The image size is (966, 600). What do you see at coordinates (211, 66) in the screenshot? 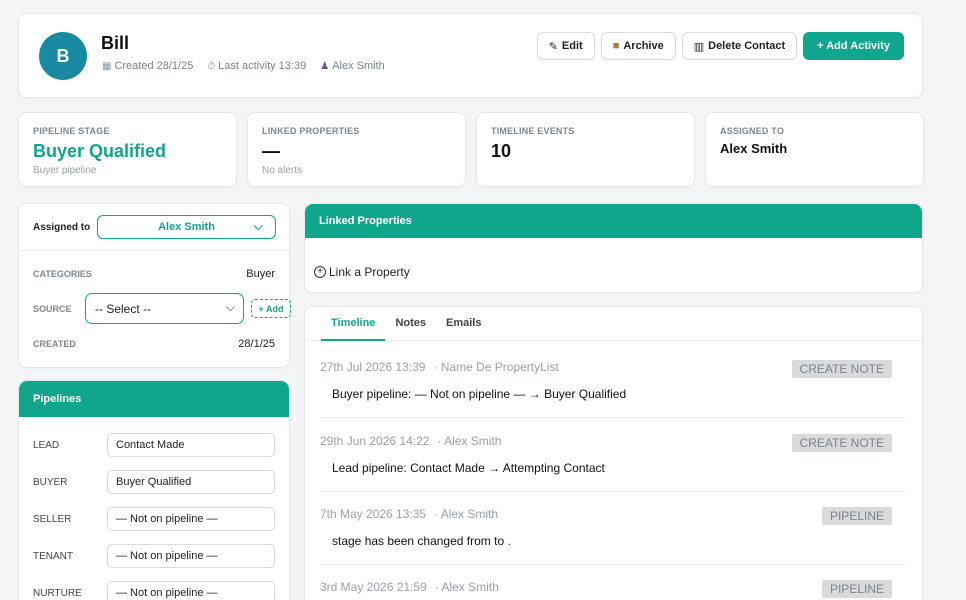
I see `clock-icon: ⏱` at bounding box center [211, 66].